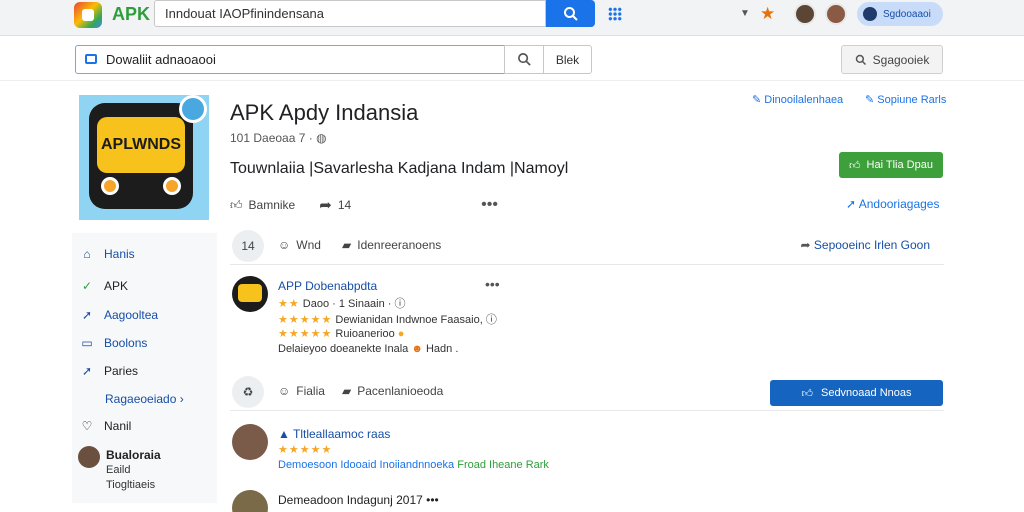 Image resolution: width=1024 pixels, height=512 pixels. Describe the element at coordinates (350, 13) in the screenshot. I see `search-input: Inndouat IAOPfinindensana` at that location.